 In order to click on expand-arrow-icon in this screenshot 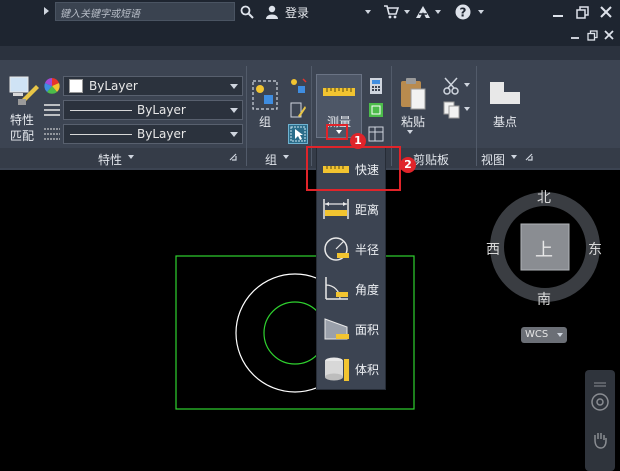, I will do `click(46, 11)`.